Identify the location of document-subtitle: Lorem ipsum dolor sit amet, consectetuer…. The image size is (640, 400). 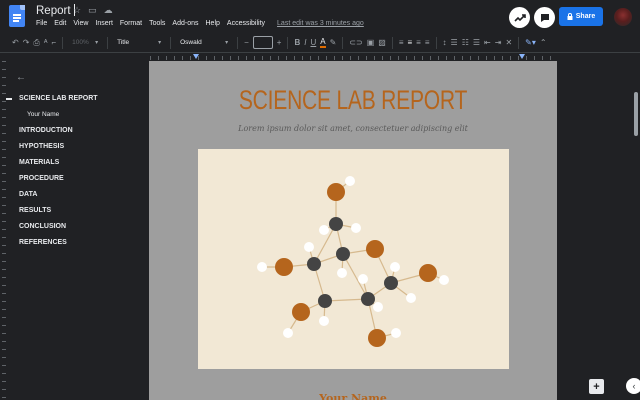
(353, 128).